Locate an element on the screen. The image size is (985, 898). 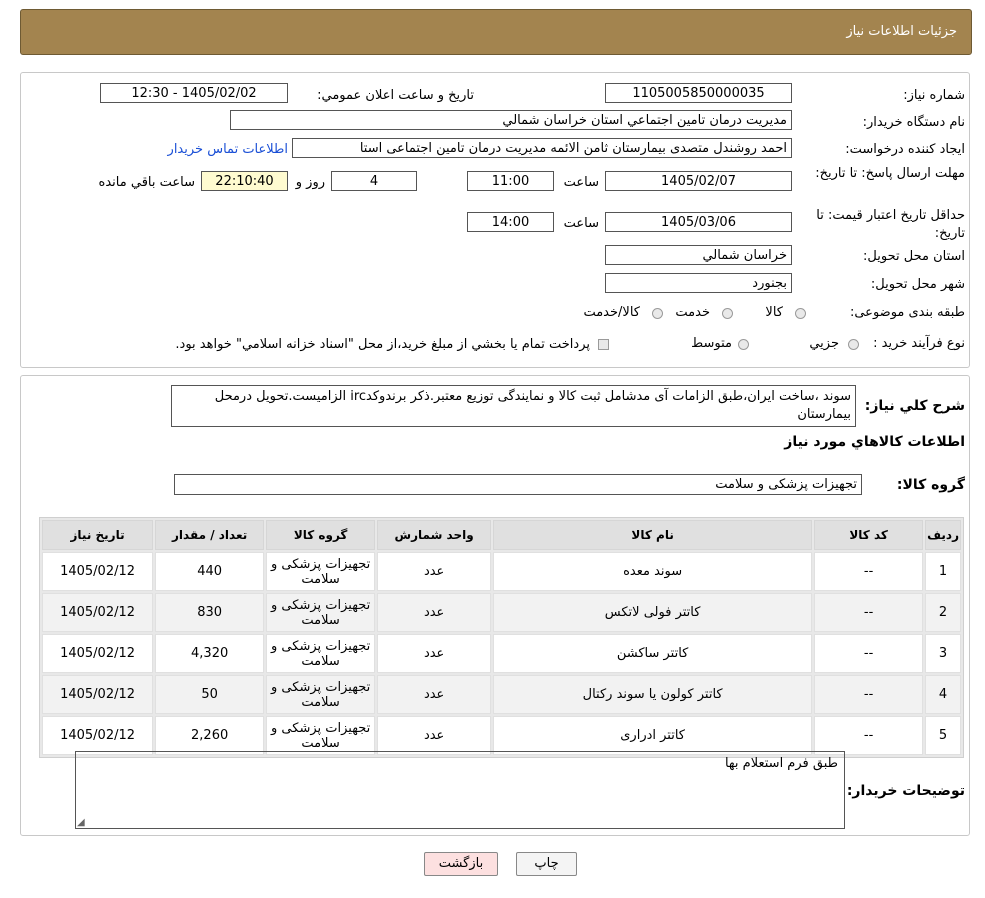
process-treasury-checkbox is located at coordinates (603, 344).